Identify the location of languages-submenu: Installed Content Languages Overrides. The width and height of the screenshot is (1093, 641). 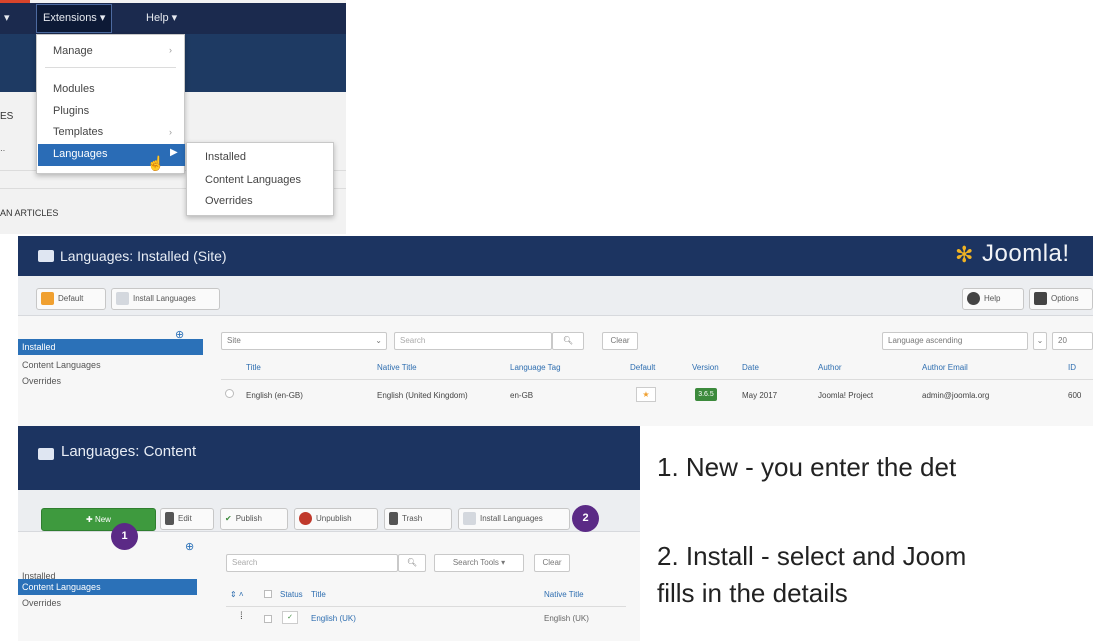
(260, 179).